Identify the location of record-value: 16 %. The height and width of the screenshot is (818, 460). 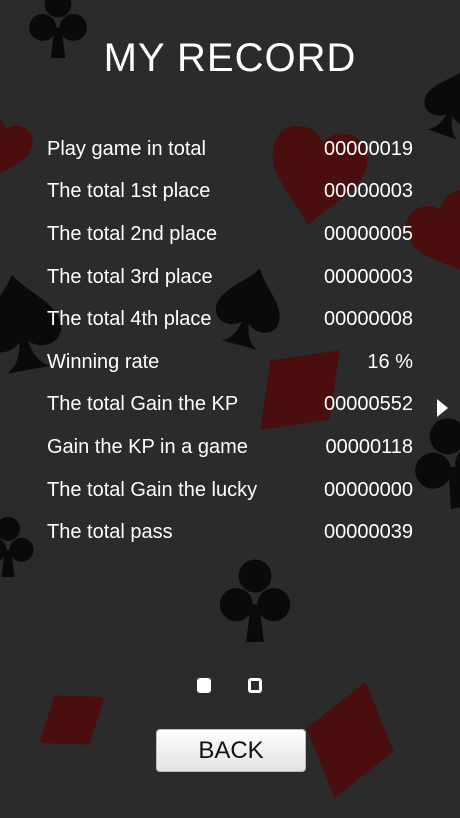
(390, 361).